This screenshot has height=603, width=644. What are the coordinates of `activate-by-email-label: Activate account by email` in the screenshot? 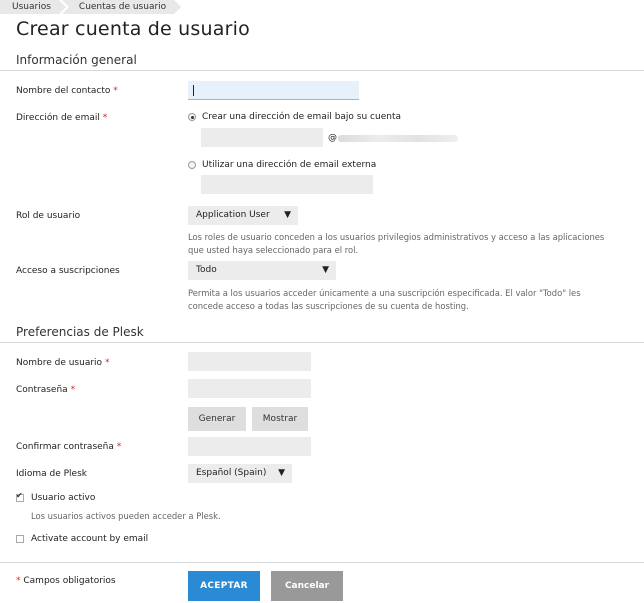 It's located at (90, 539).